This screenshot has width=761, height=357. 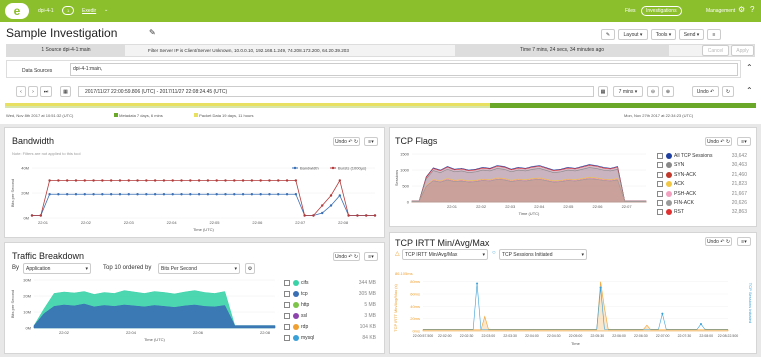 I want to click on tcp-flags-menu-icon: ≡▾, so click(x=744, y=141).